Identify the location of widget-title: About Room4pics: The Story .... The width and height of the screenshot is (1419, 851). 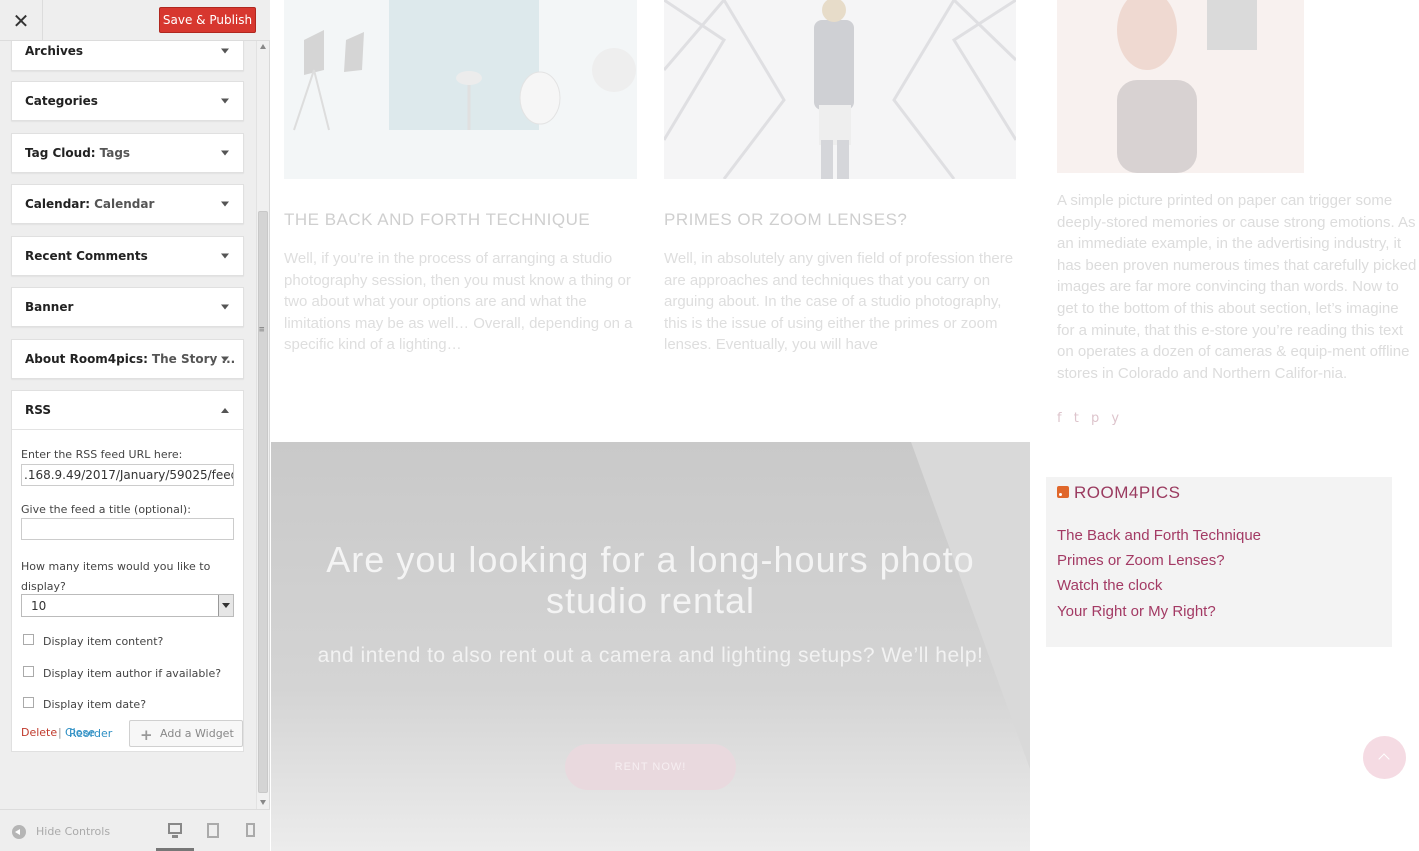
(130, 359).